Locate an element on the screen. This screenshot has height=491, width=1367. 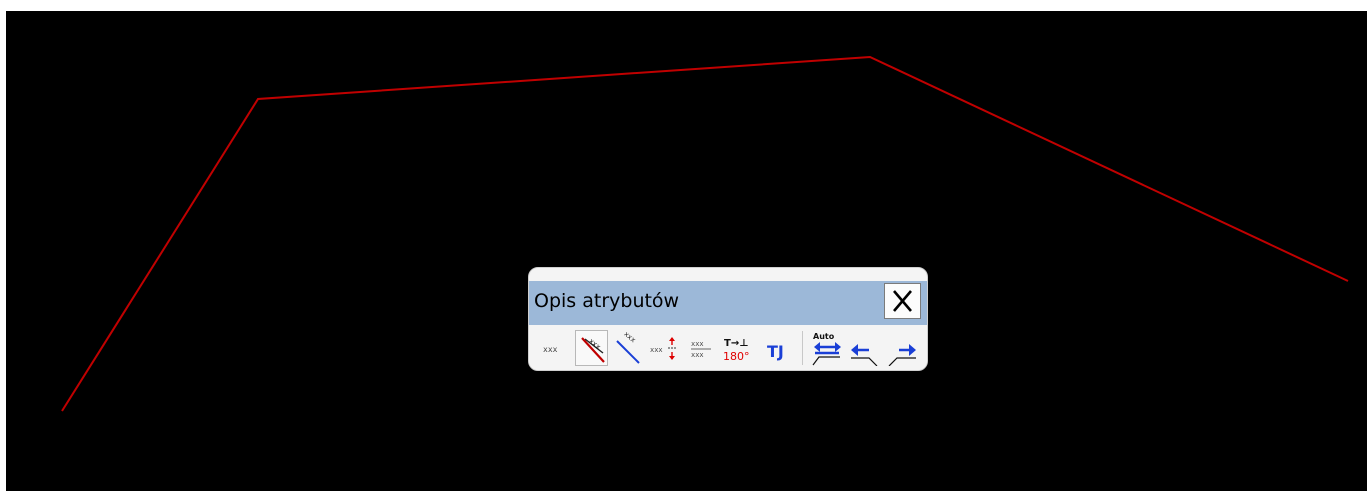
text-stacked-tool: xxx xxx is located at coordinates (702, 348).